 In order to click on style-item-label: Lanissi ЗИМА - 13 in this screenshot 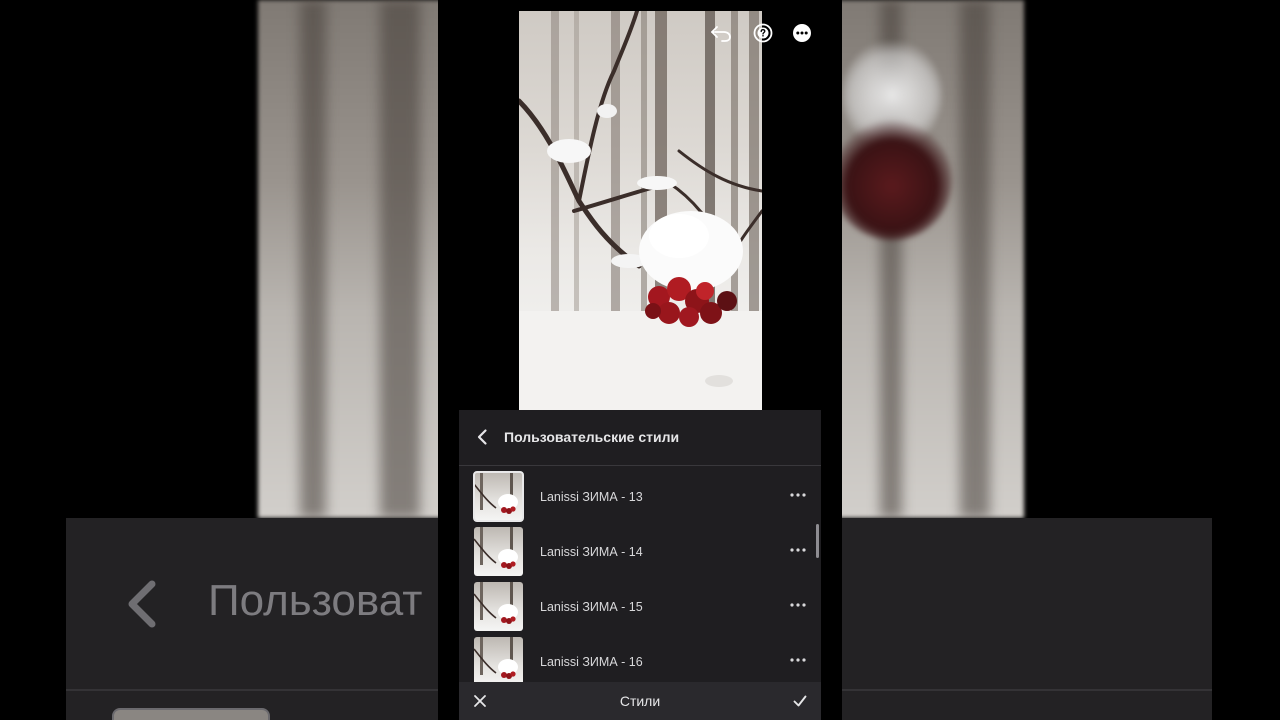, I will do `click(591, 497)`.